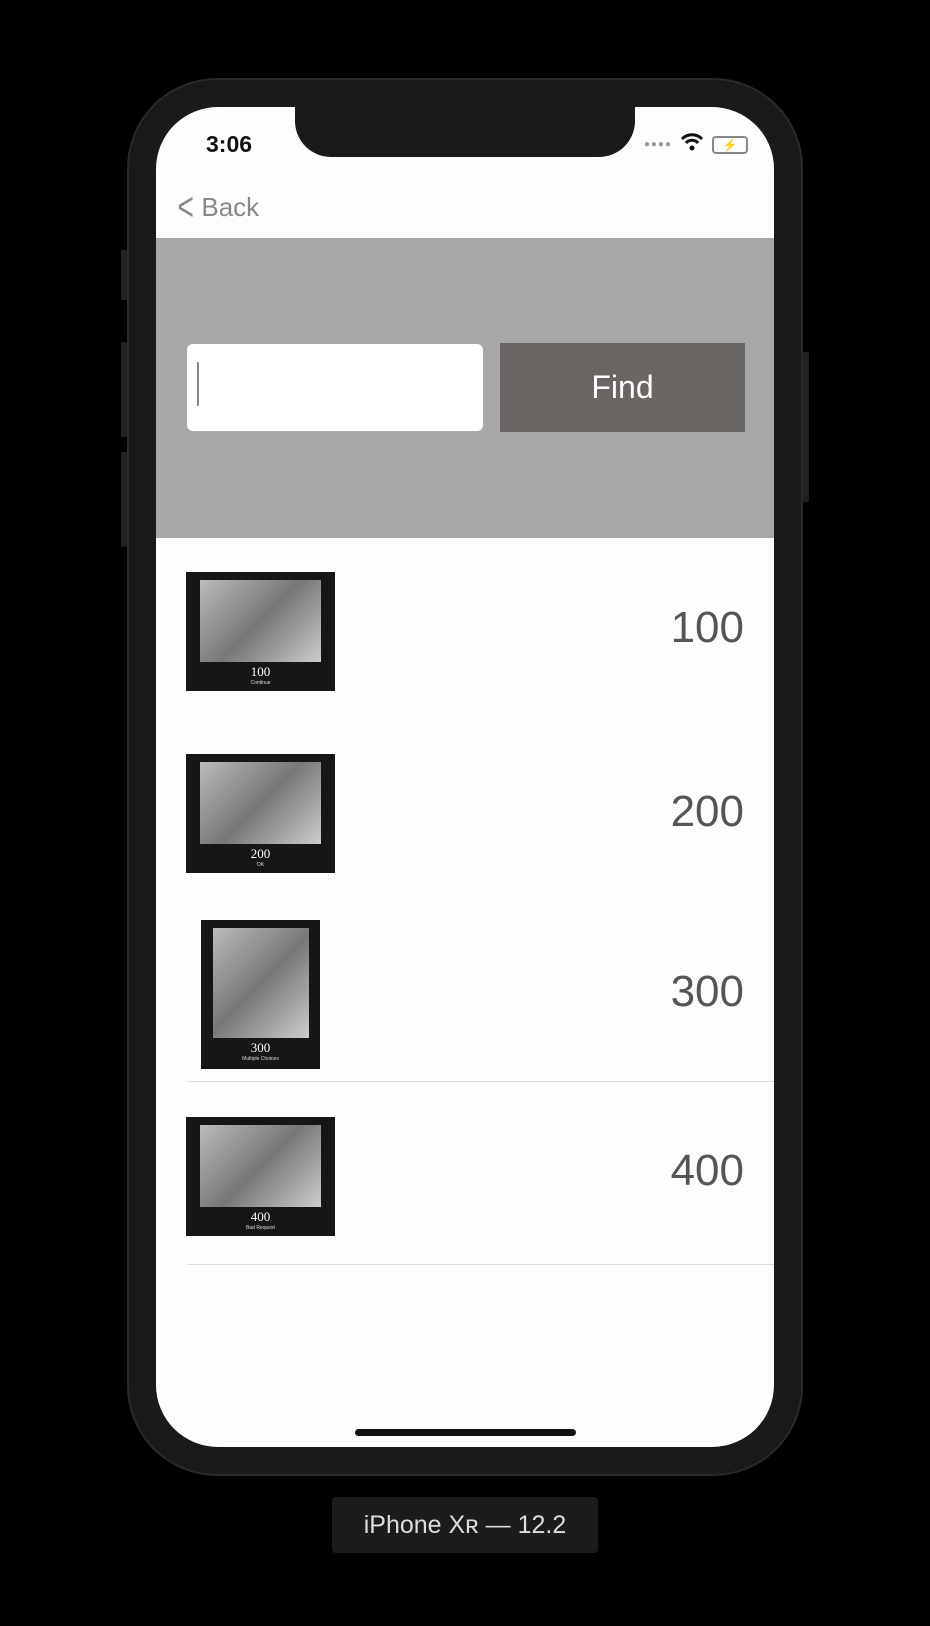  What do you see at coordinates (730, 144) in the screenshot?
I see `battery-charging-icon: ⚡` at bounding box center [730, 144].